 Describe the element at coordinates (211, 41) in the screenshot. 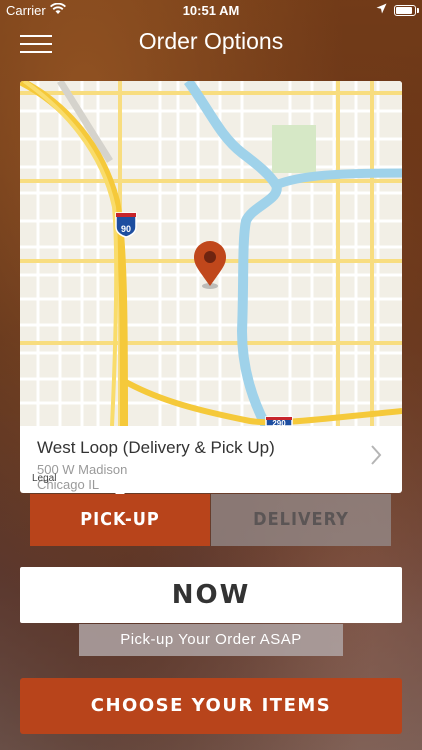

I see `page-title: Order Options` at that location.